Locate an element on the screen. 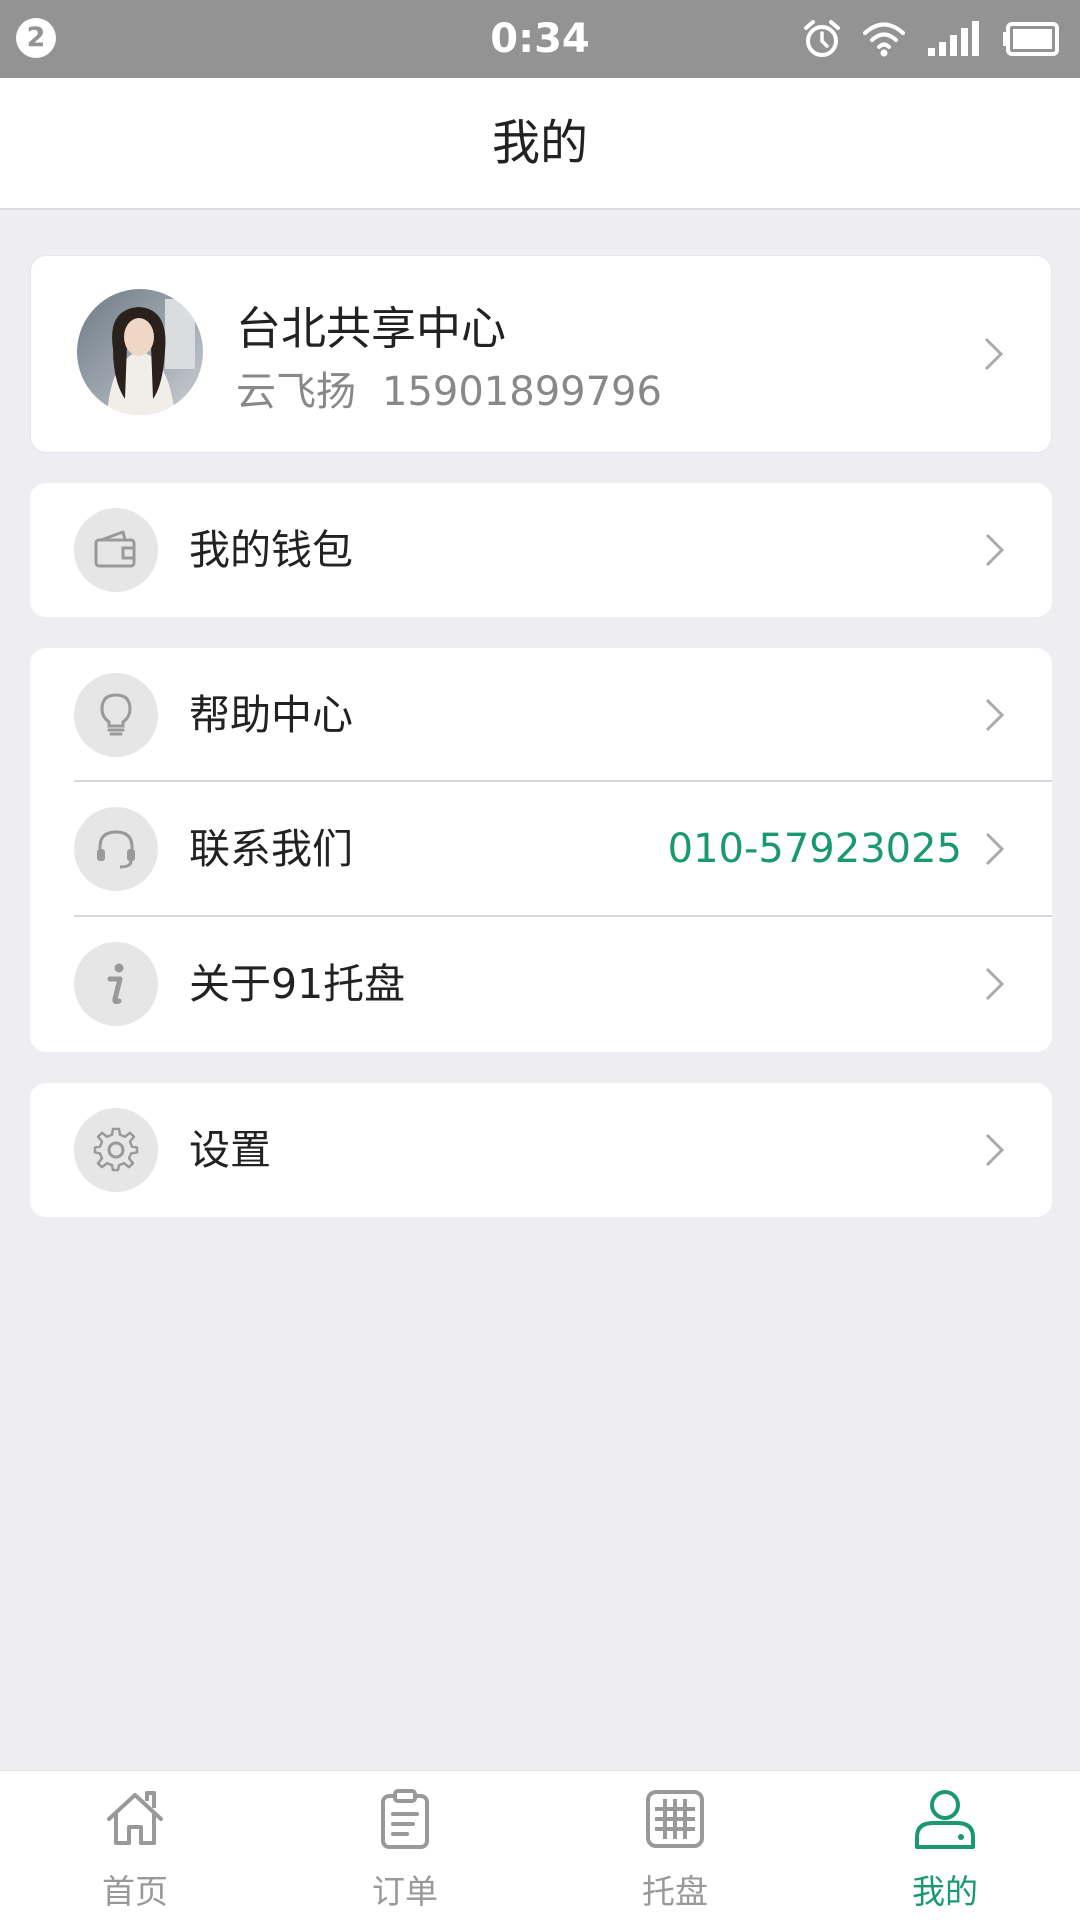  order-clipboard-icon is located at coordinates (405, 1819).